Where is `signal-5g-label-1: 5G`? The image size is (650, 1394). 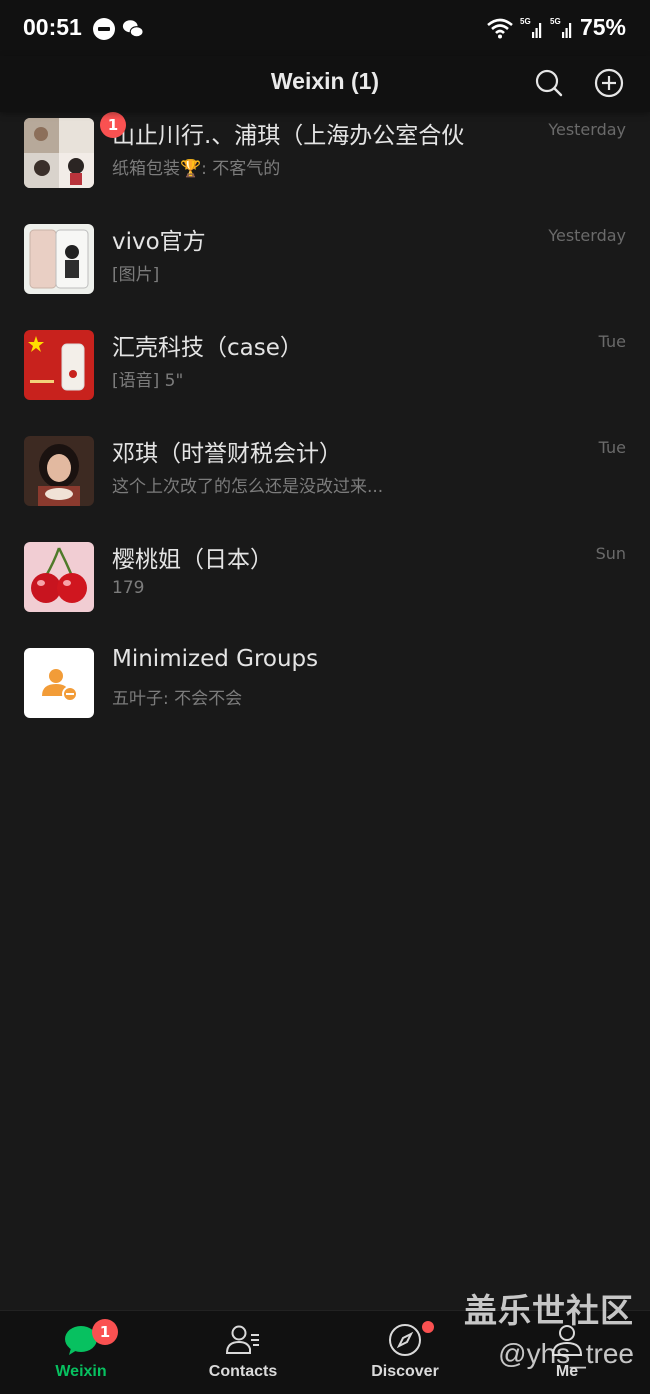
signal-5g-label-1: 5G is located at coordinates (525, 21).